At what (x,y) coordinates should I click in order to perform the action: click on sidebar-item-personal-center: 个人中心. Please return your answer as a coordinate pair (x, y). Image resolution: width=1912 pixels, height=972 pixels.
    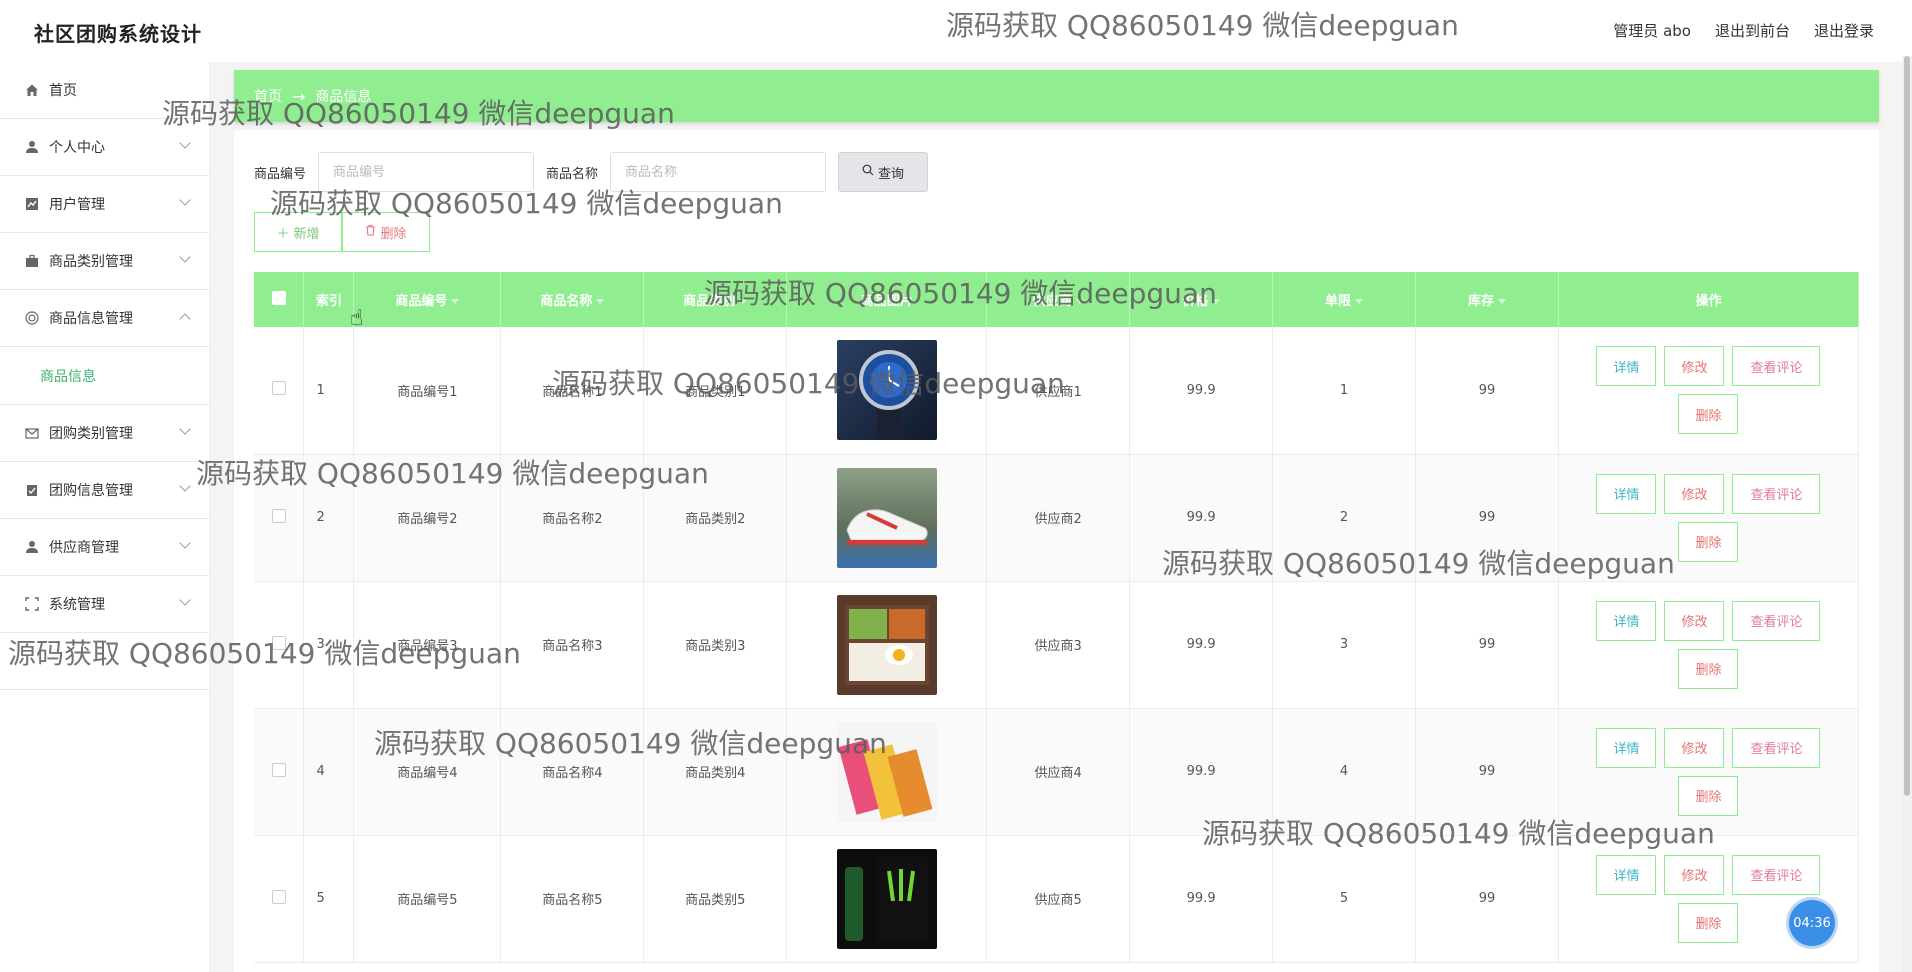
    Looking at the image, I should click on (104, 147).